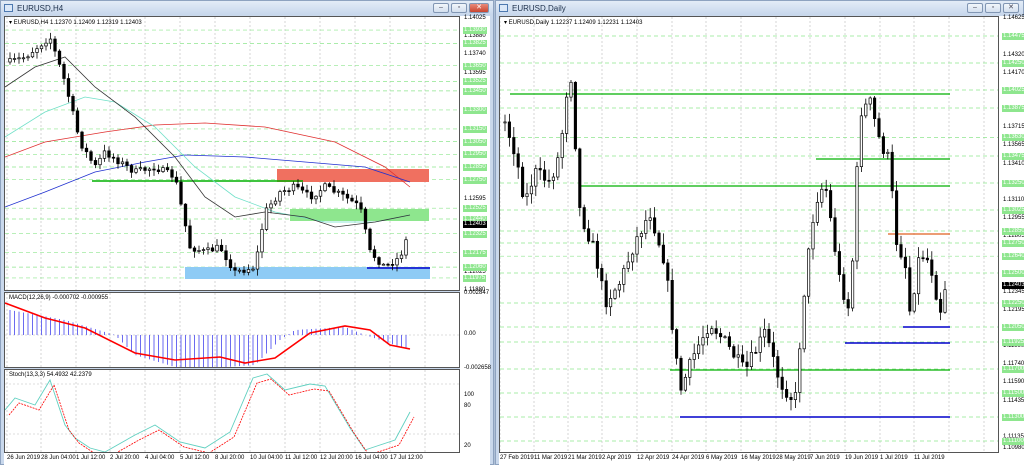 The image size is (1024, 465). I want to click on level-price-label: 1.13250, so click(1013, 183).